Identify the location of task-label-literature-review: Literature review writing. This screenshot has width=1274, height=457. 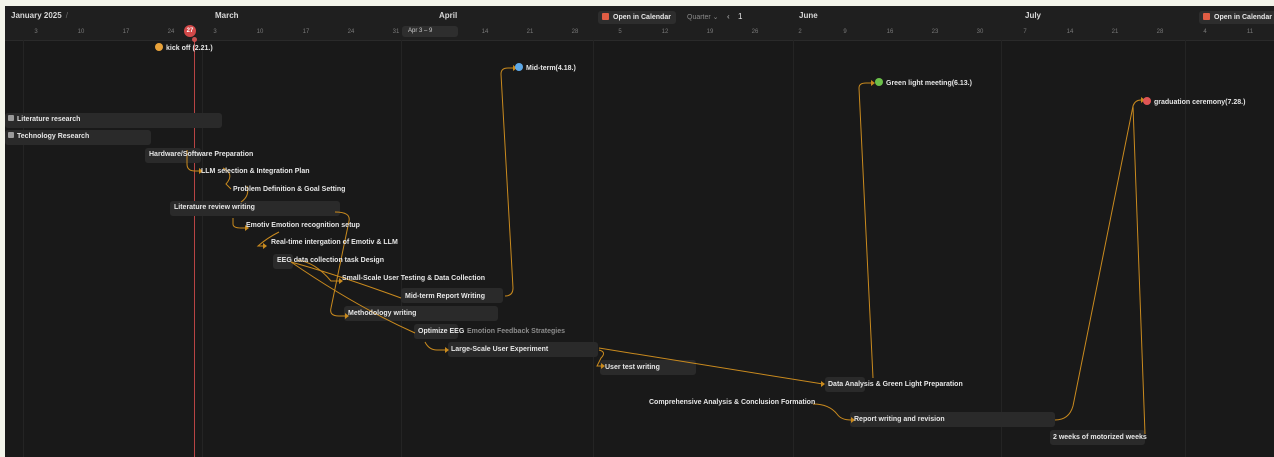
(214, 208).